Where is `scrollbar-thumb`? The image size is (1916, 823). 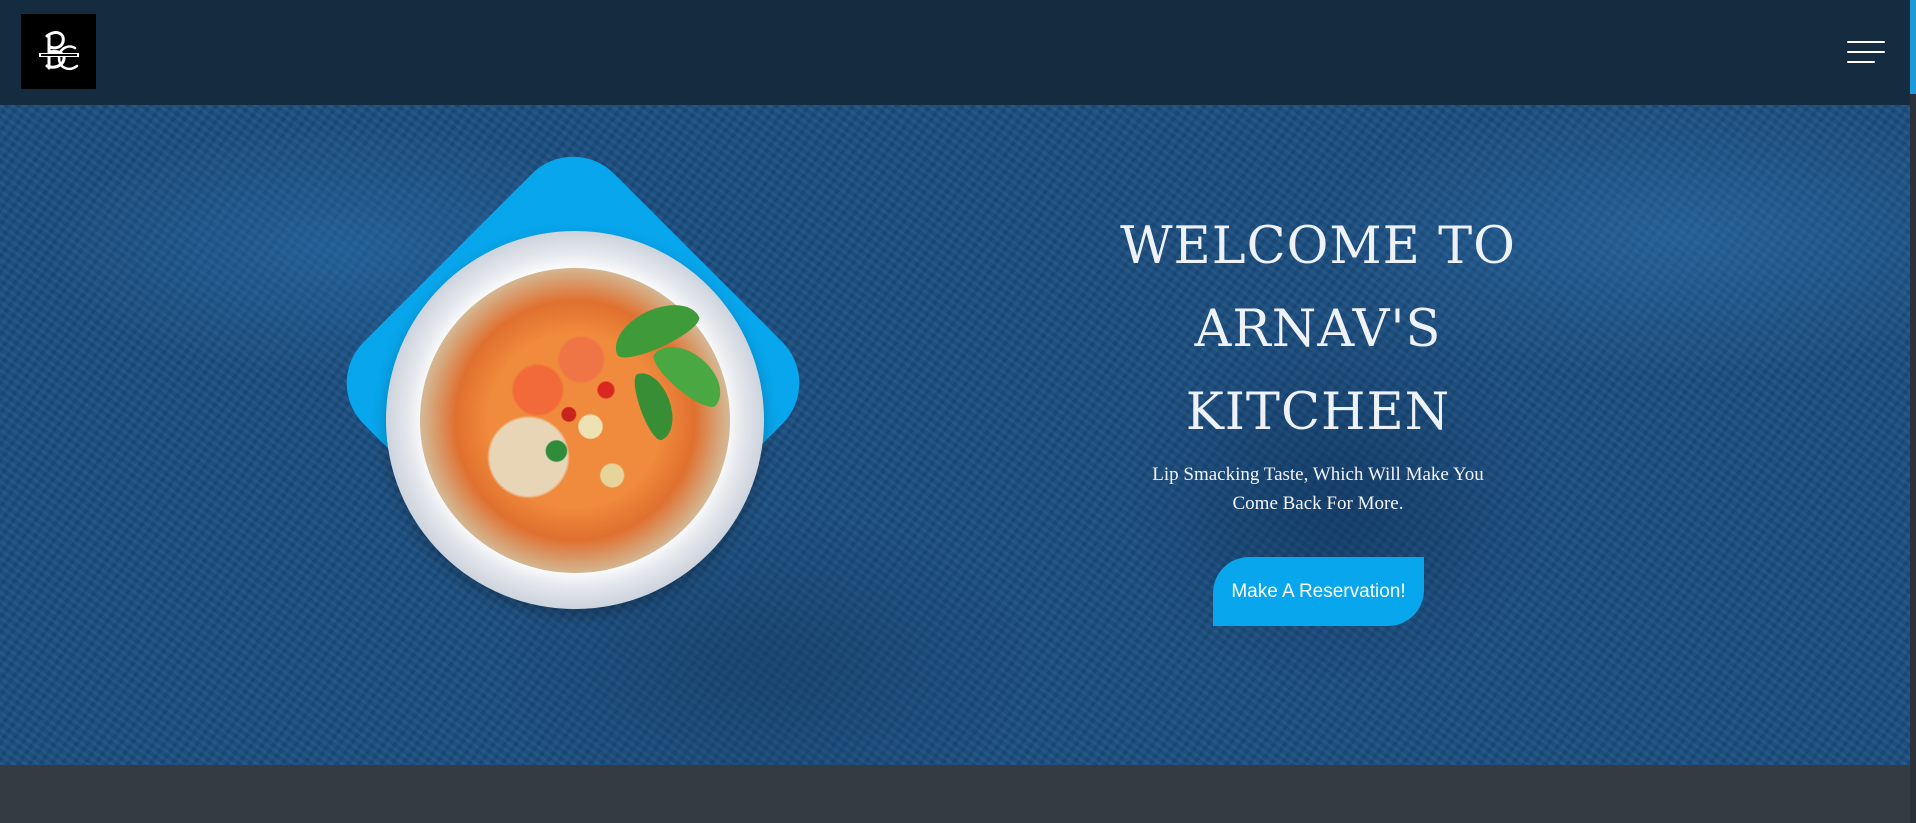
scrollbar-thumb is located at coordinates (1913, 47).